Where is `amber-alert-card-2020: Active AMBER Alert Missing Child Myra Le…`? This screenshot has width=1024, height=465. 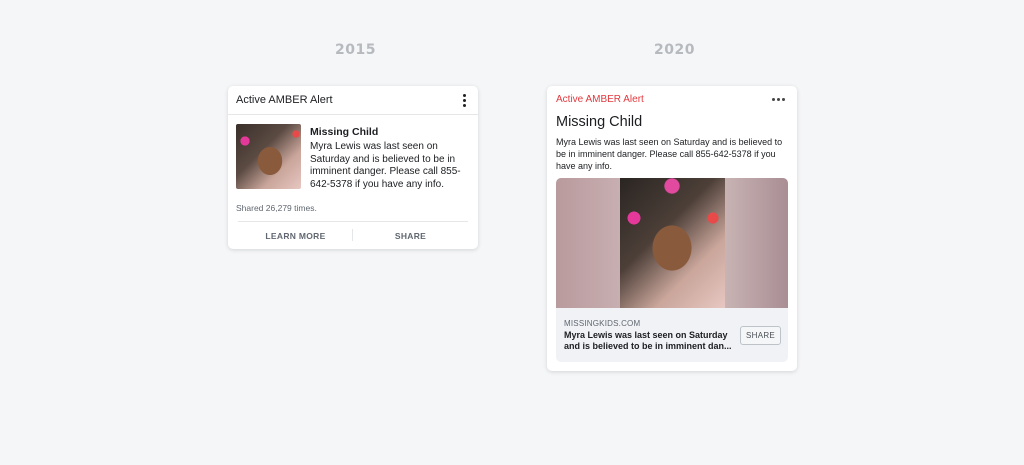 amber-alert-card-2020: Active AMBER Alert Missing Child Myra Le… is located at coordinates (672, 228).